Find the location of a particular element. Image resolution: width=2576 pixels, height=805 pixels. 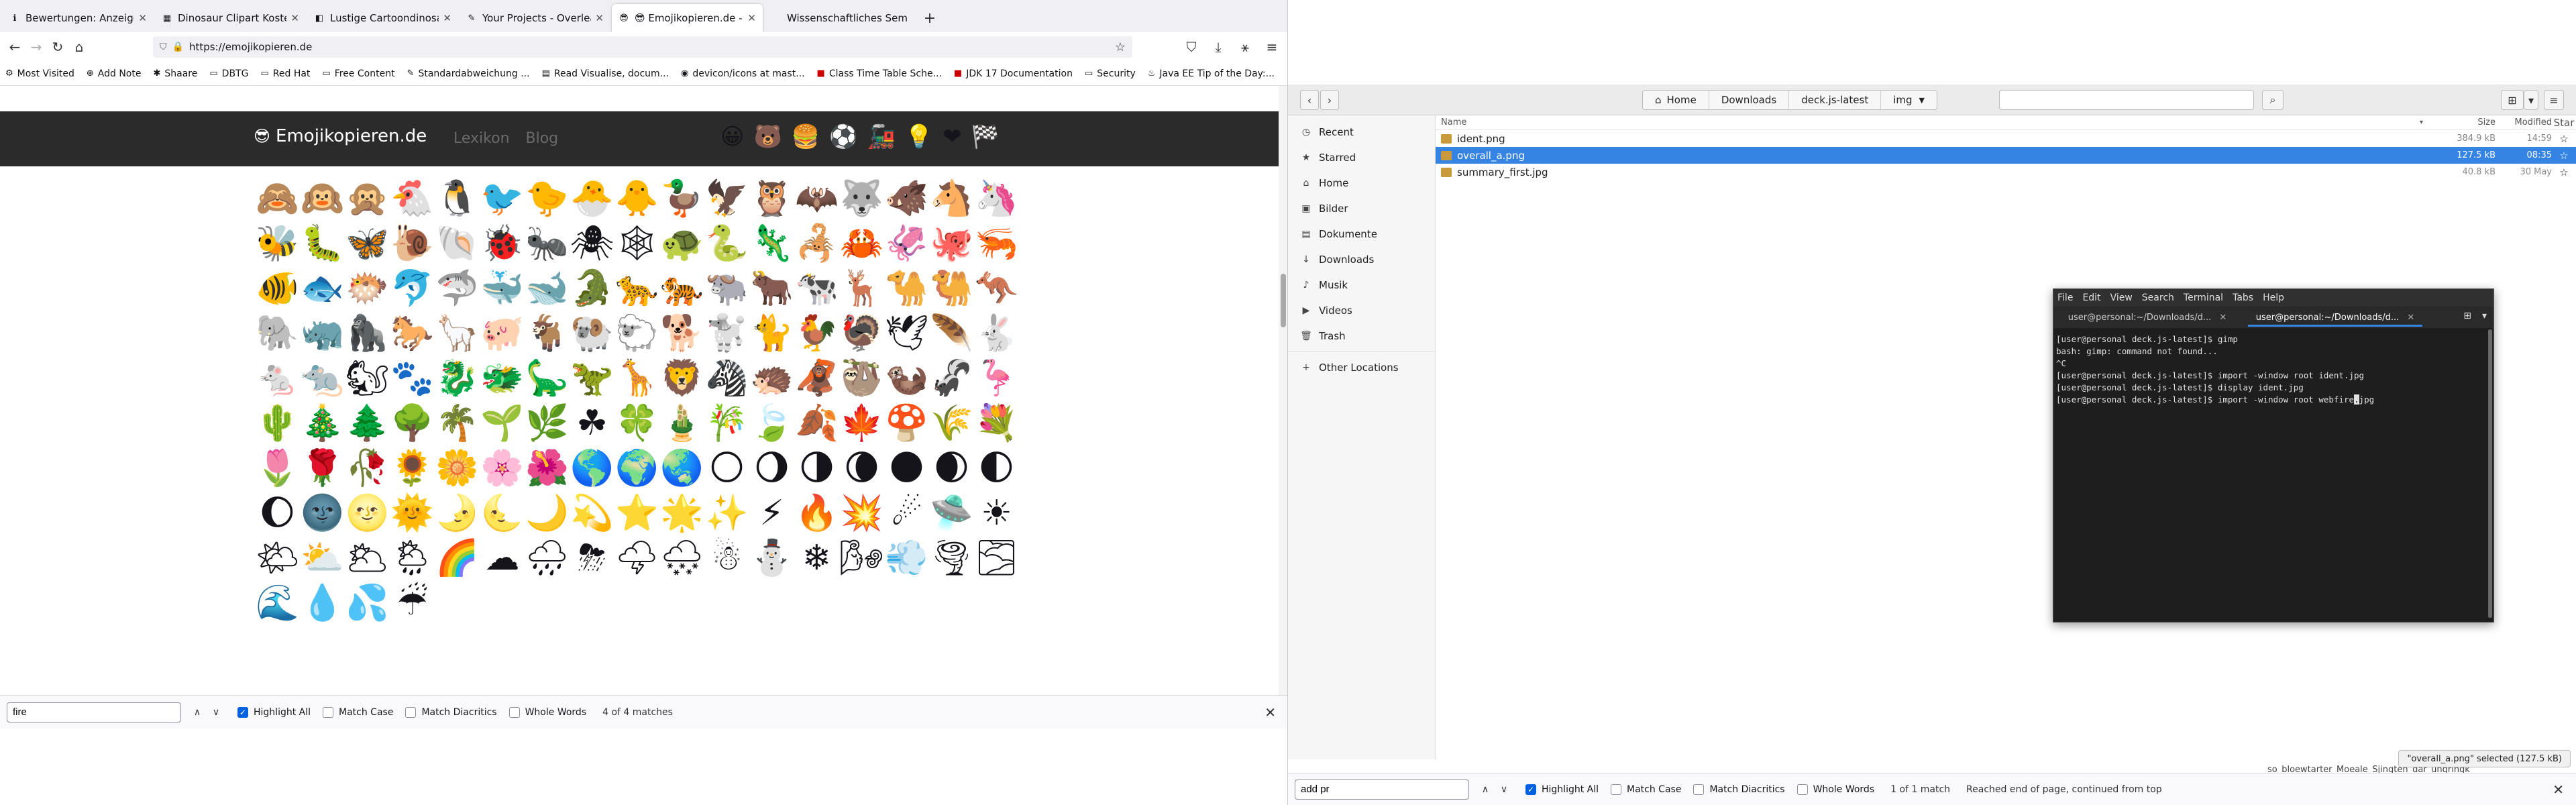

emoji-item: ⛈ is located at coordinates (592, 557).